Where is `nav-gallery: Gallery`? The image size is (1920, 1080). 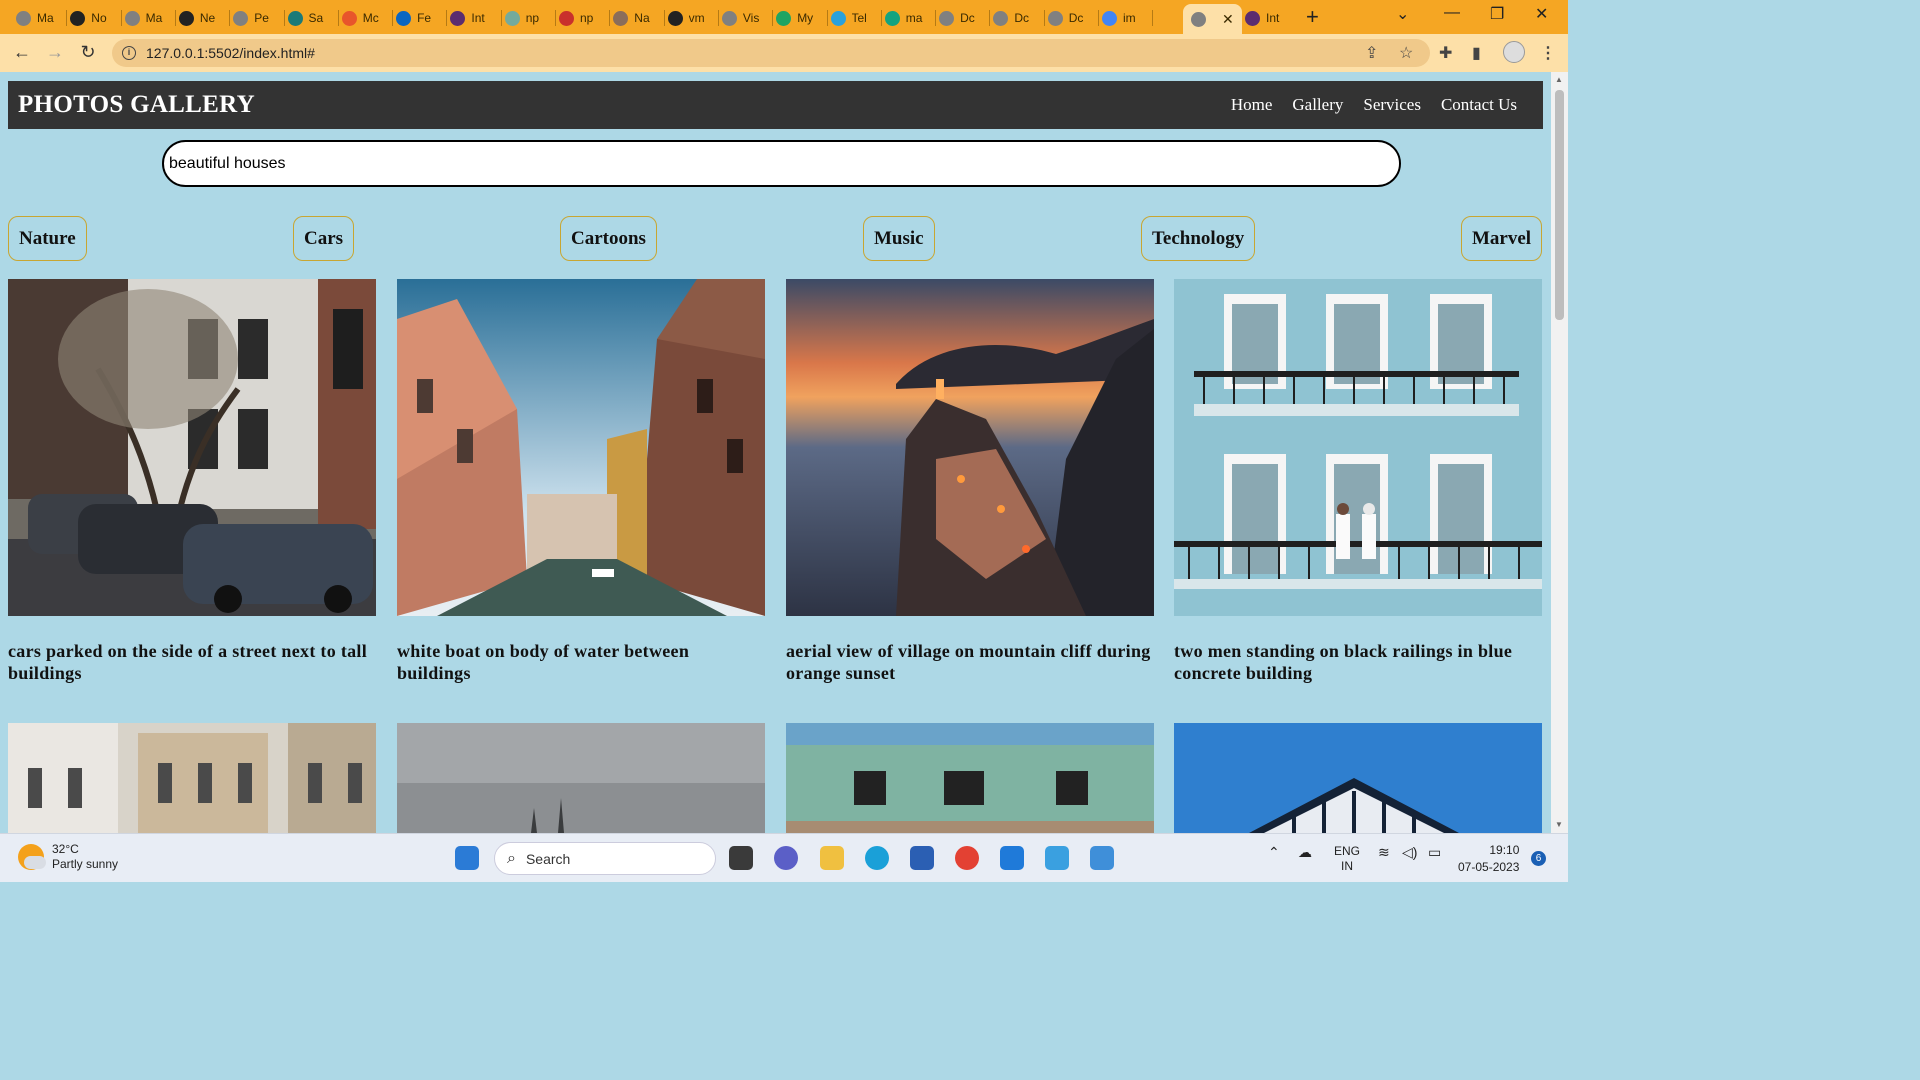
nav-gallery: Gallery is located at coordinates (1317, 105).